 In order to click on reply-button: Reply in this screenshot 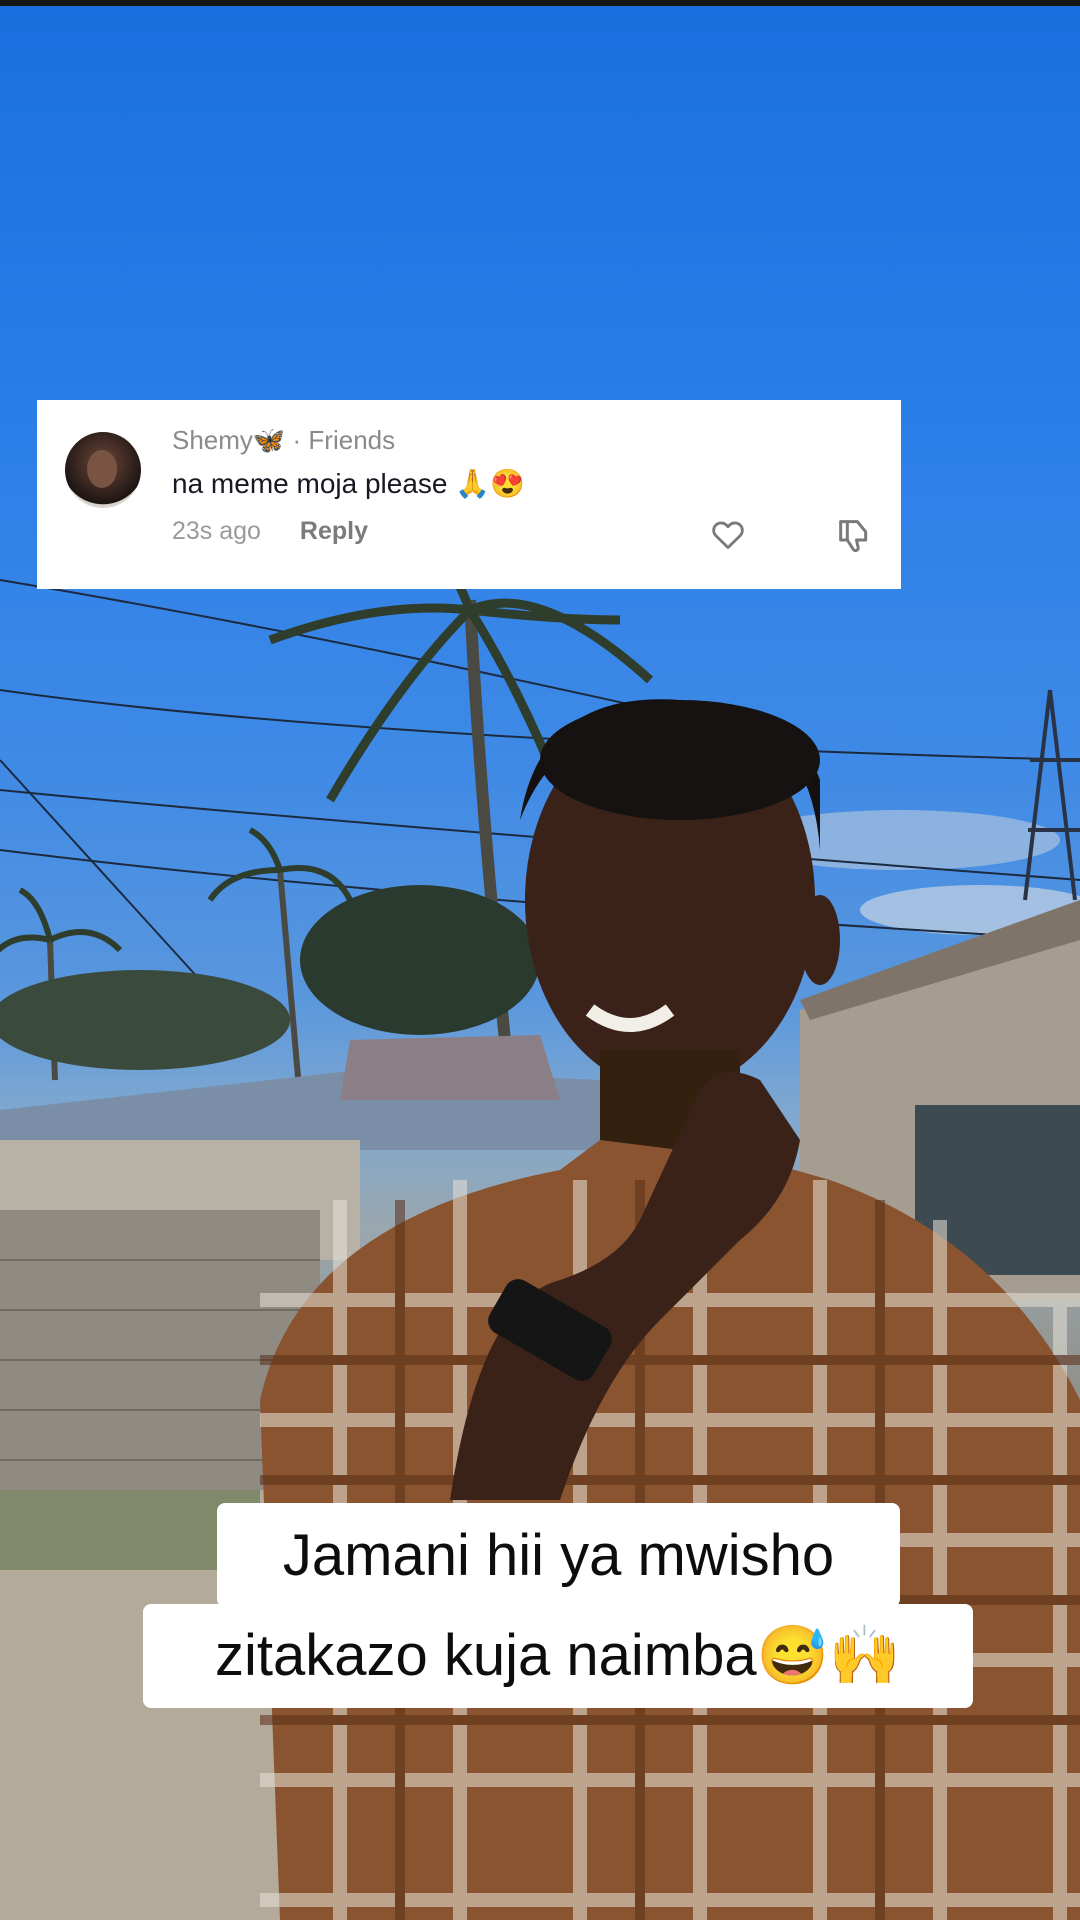, I will do `click(334, 531)`.